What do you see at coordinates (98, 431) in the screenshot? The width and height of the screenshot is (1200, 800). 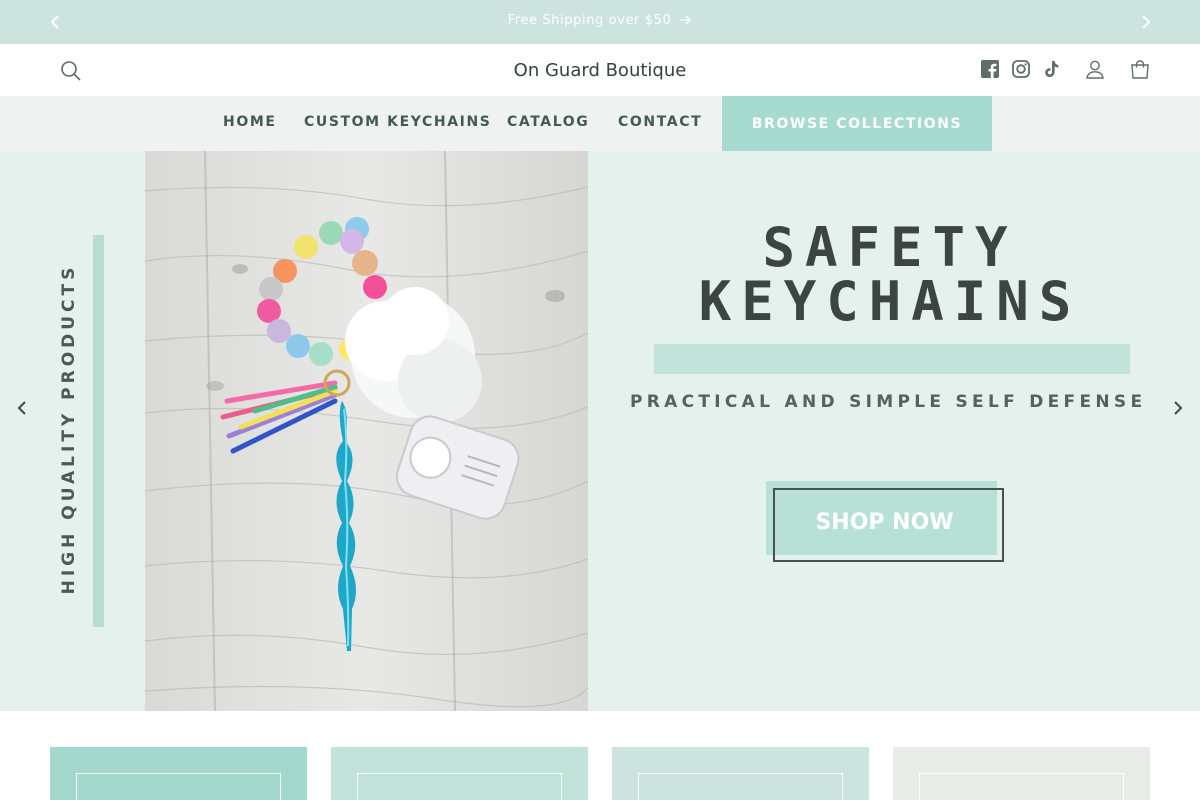 I see `accent-bar` at bounding box center [98, 431].